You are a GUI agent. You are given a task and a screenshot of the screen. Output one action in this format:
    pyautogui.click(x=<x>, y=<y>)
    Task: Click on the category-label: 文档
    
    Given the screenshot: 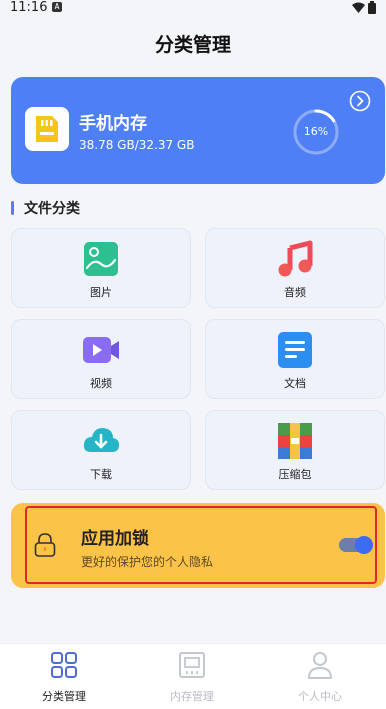 What is the action you would take?
    pyautogui.click(x=295, y=383)
    